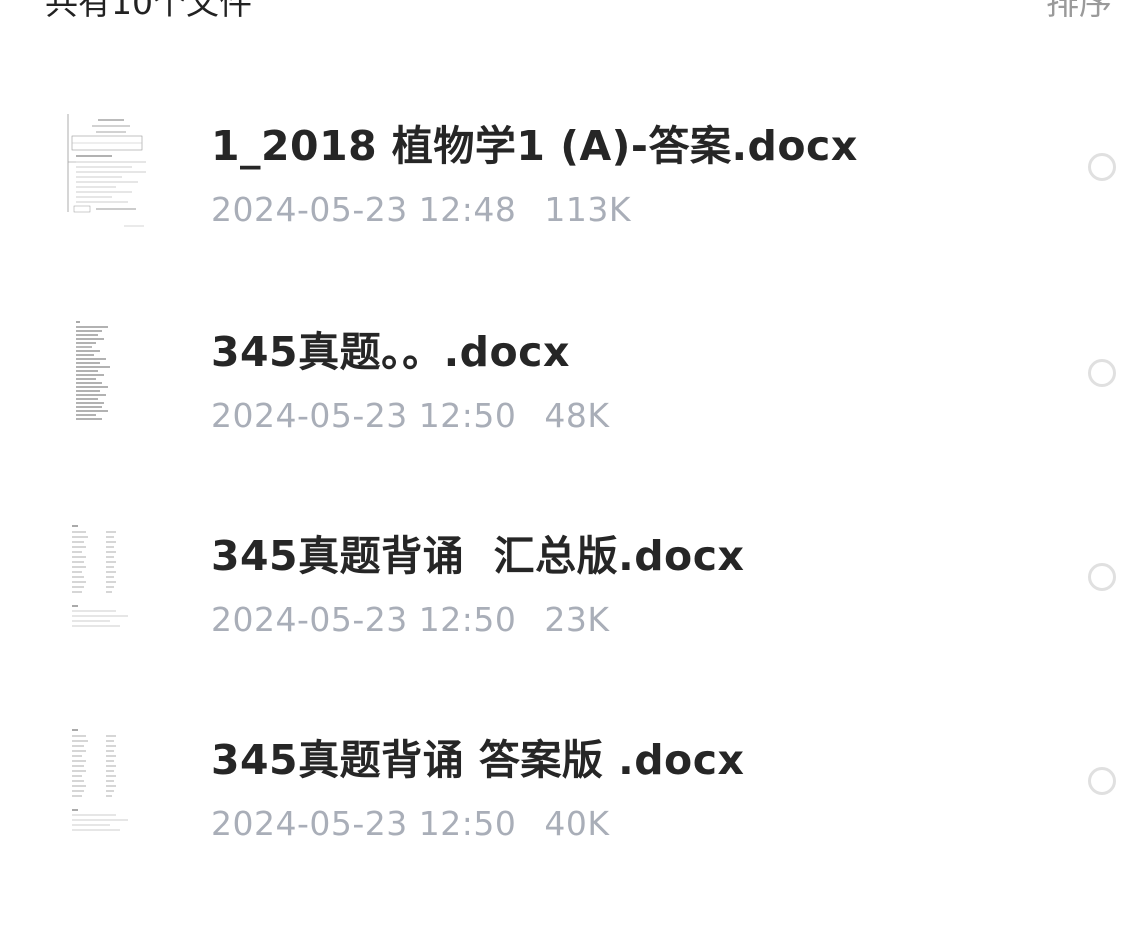 The height and width of the screenshot is (930, 1132). I want to click on file-size: 48K, so click(577, 415).